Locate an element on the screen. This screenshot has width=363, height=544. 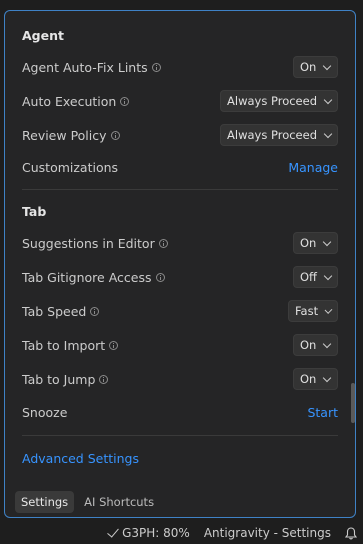
review-policy-select: Always Proceed is located at coordinates (279, 135).